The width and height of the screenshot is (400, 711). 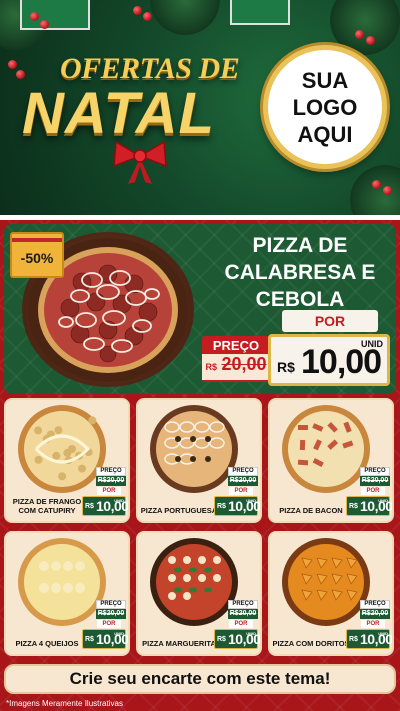 I want to click on featured-title-line-2: CALABRESA E, so click(x=300, y=272).